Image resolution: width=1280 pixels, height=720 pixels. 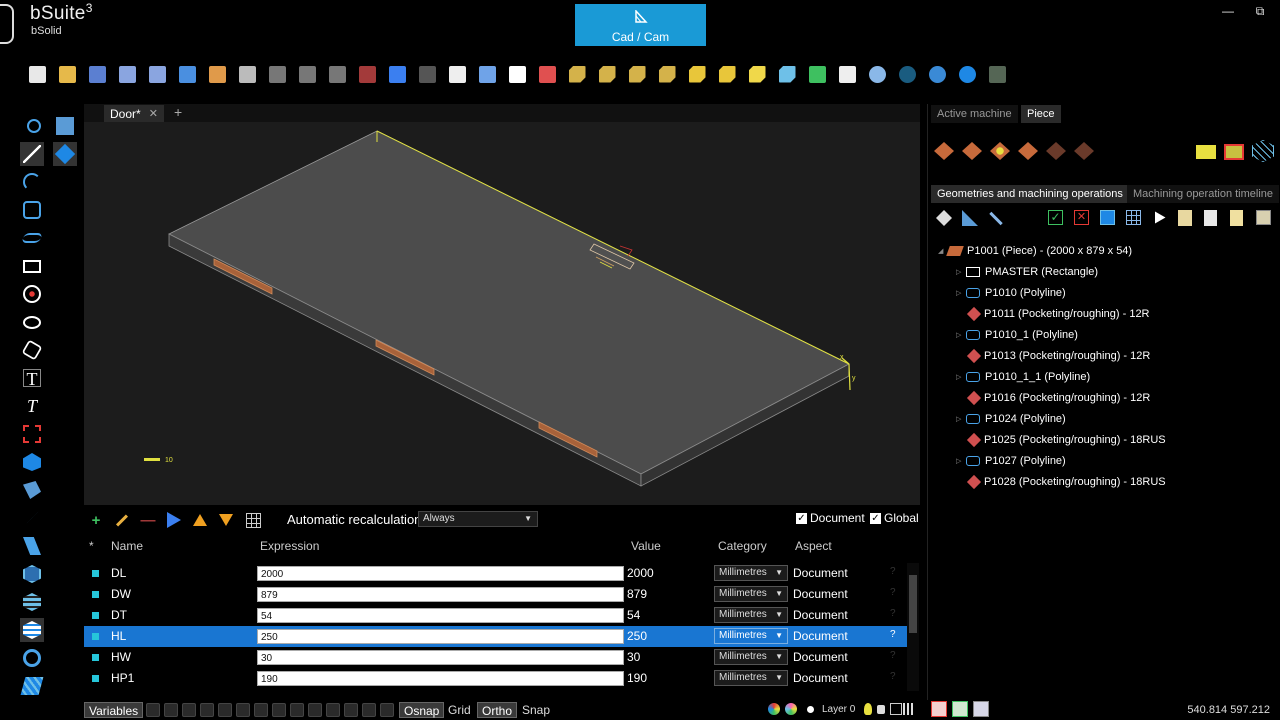 What do you see at coordinates (97, 74) in the screenshot?
I see `save-button` at bounding box center [97, 74].